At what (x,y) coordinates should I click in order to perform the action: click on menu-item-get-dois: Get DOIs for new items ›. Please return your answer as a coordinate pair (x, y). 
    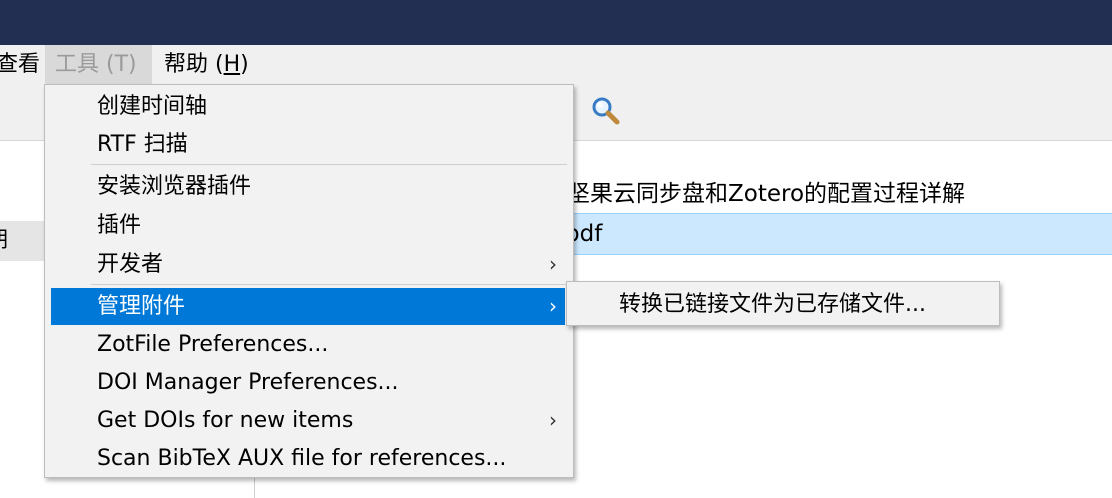
    Looking at the image, I should click on (308, 420).